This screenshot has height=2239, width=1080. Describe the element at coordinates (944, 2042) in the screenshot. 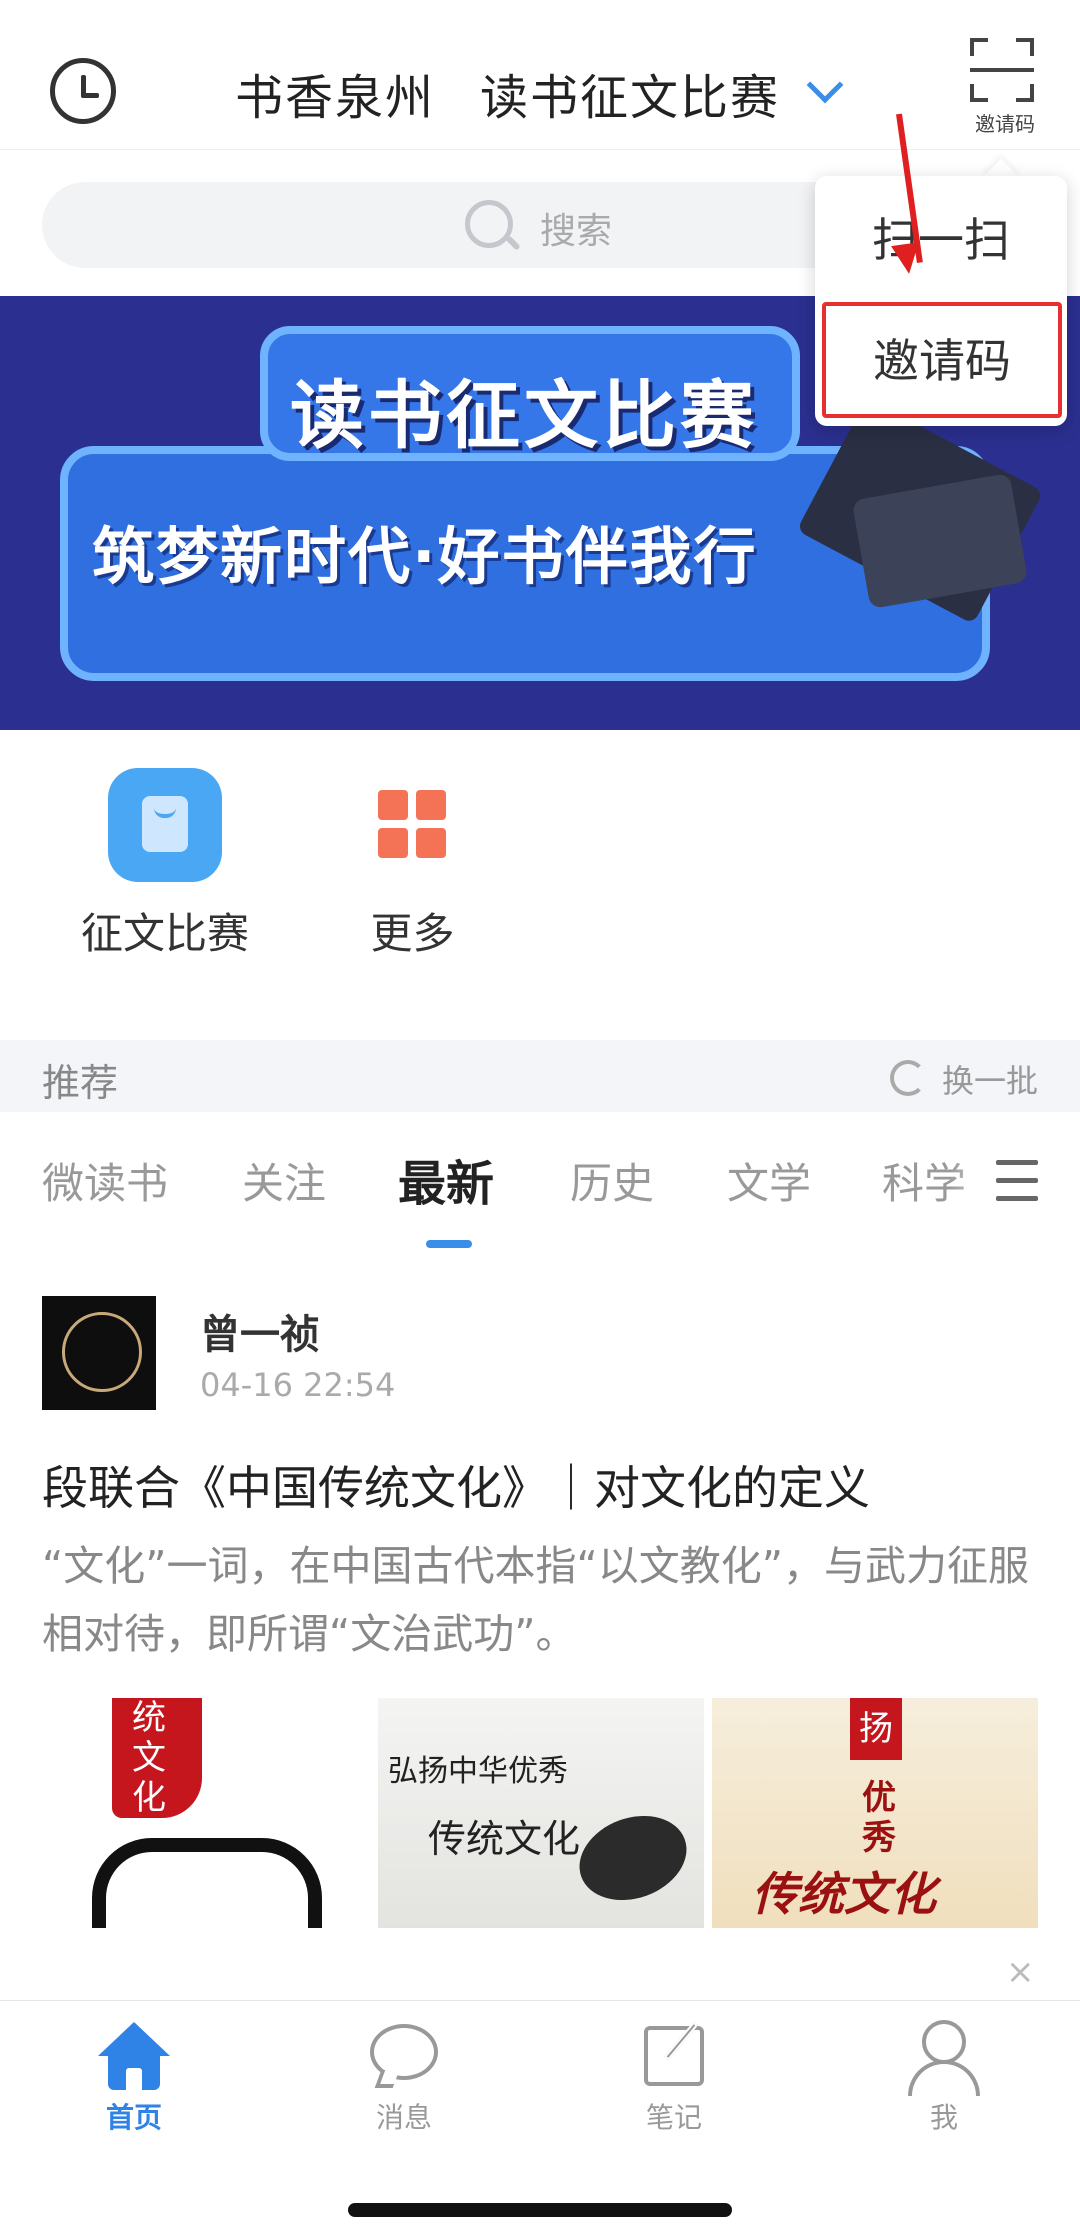

I see `profile-icon` at that location.